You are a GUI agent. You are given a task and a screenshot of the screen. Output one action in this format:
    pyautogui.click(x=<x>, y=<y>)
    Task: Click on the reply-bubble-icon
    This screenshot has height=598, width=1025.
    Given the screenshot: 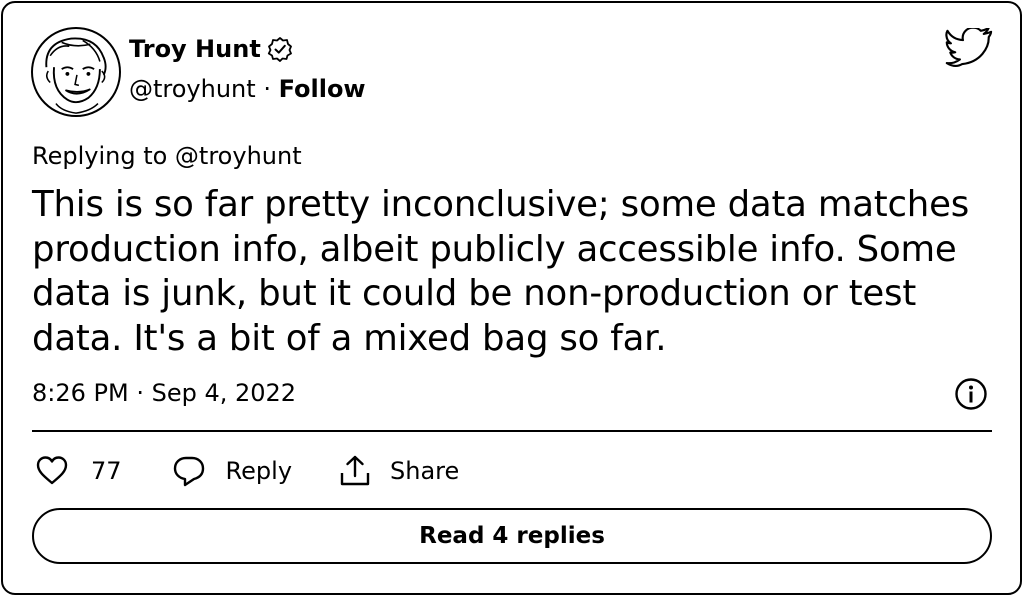 What is the action you would take?
    pyautogui.click(x=188, y=471)
    